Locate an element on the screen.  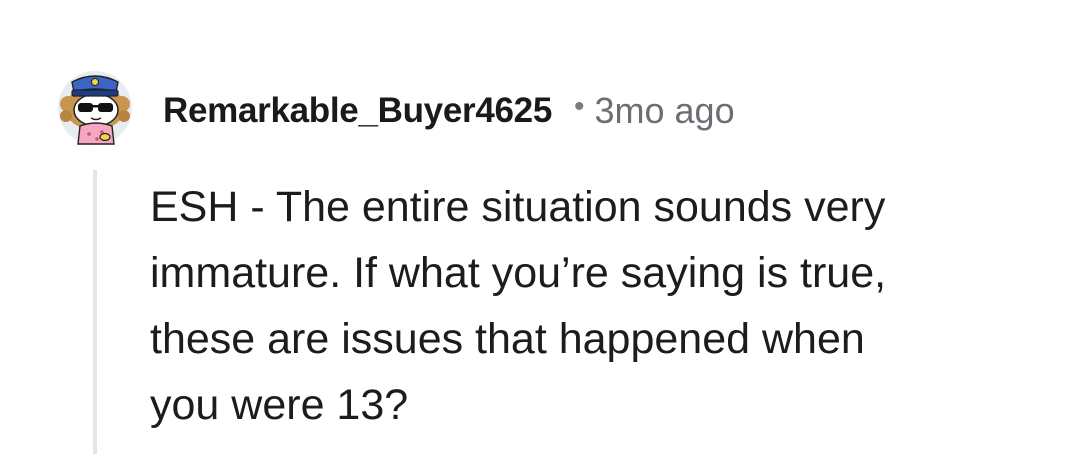
comment-body-line: ESH - The entire situation sounds very is located at coordinates (518, 207).